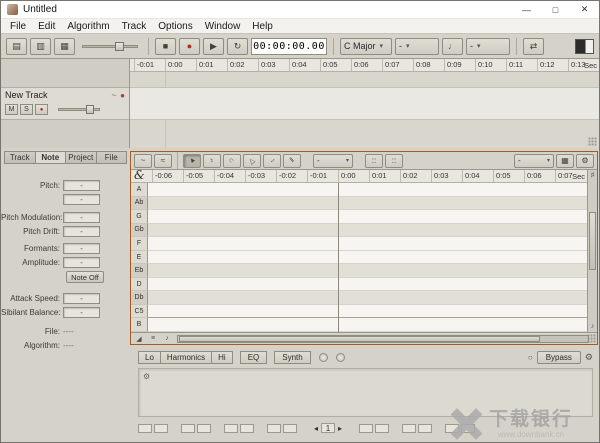 This screenshot has height=443, width=600. Describe the element at coordinates (253, 357) in the screenshot. I see `eq-tab: EQ` at that location.